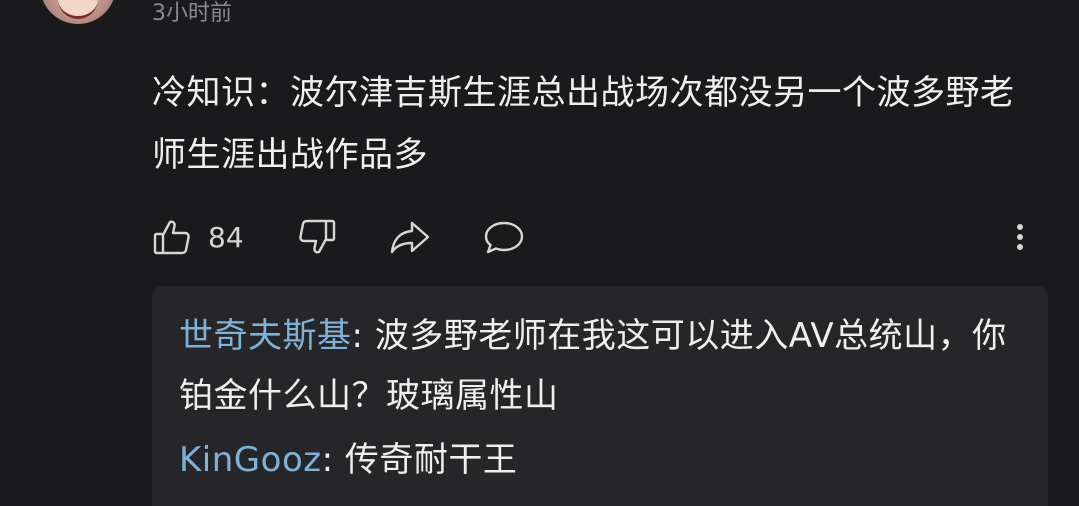  I want to click on share-icon, so click(410, 237).